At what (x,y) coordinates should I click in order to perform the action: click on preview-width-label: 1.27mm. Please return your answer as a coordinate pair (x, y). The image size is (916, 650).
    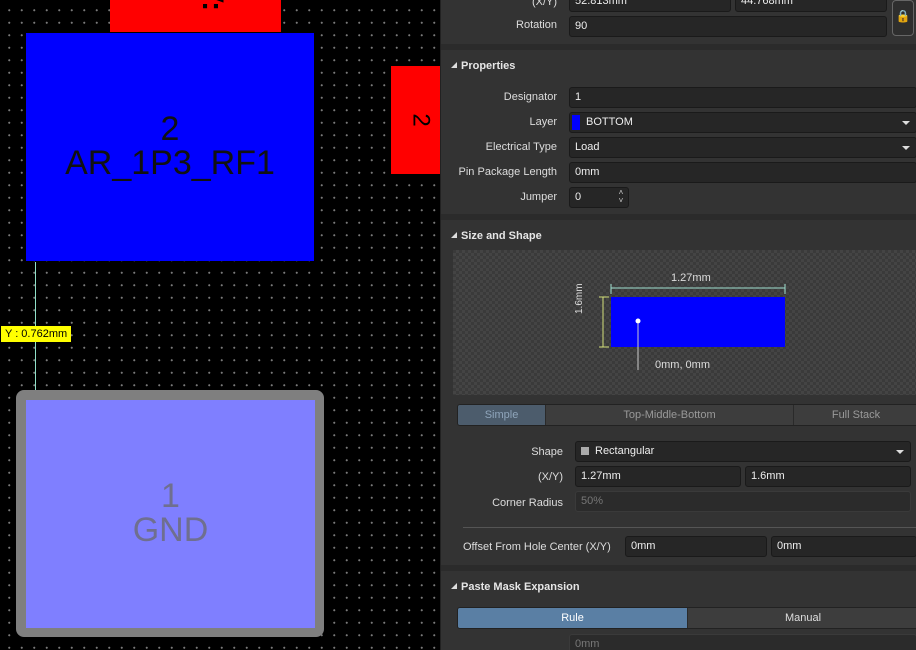
    Looking at the image, I should click on (691, 278).